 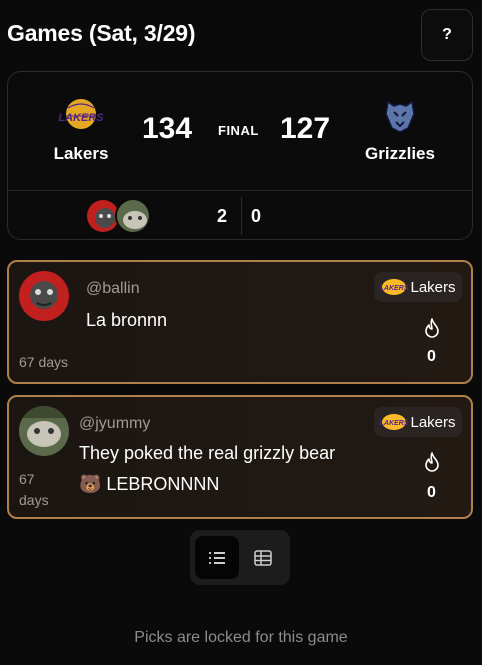 What do you see at coordinates (400, 116) in the screenshot?
I see `grizzlies-logo-icon` at bounding box center [400, 116].